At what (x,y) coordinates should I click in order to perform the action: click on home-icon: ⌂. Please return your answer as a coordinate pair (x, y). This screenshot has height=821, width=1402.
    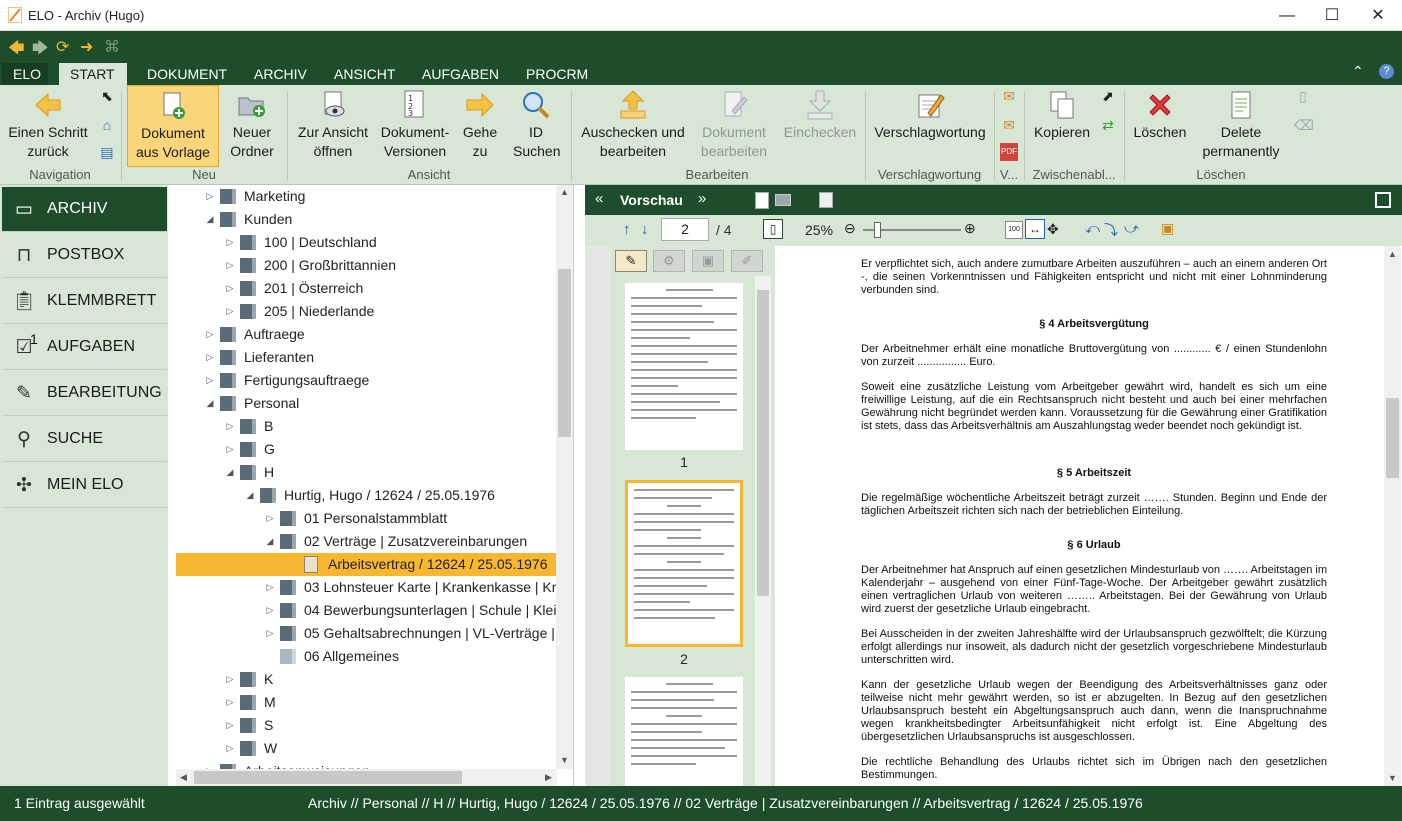
    Looking at the image, I should click on (107, 125).